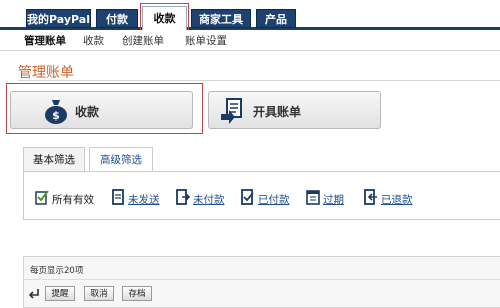  Describe the element at coordinates (46, 73) in the screenshot. I see `page-title: 管理账单` at that location.